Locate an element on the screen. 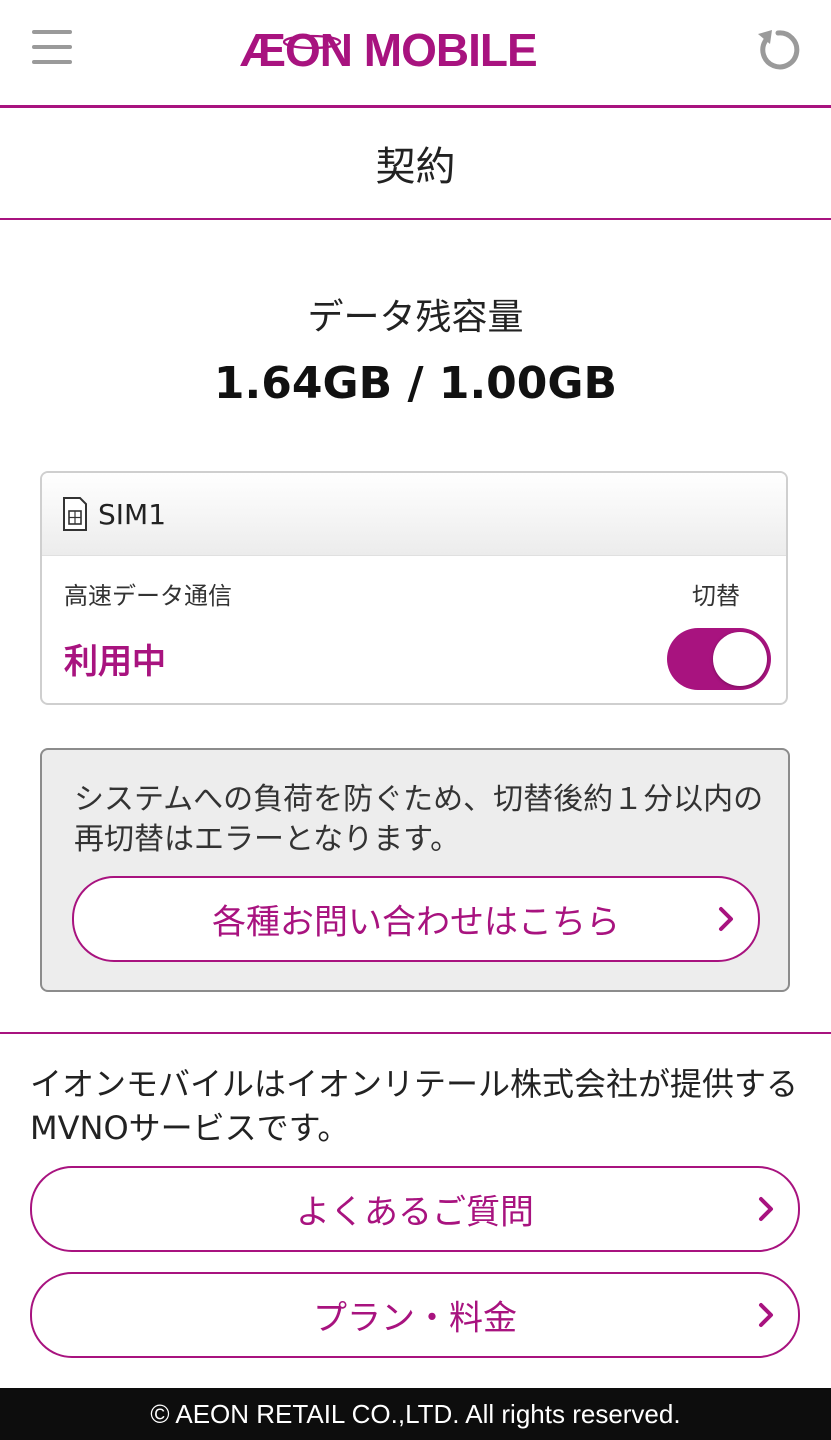  page-title-bar: 契約 is located at coordinates (415, 164).